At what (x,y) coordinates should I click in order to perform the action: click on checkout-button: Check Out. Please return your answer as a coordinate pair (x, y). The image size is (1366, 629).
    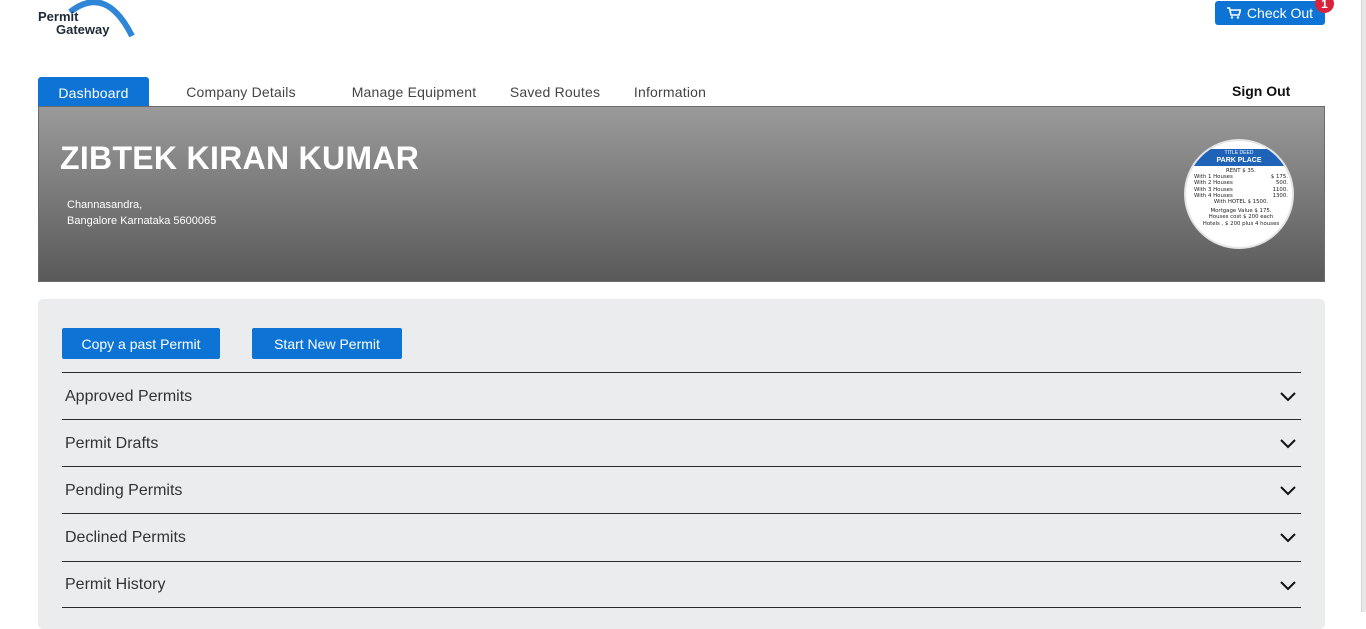
    Looking at the image, I should click on (1270, 13).